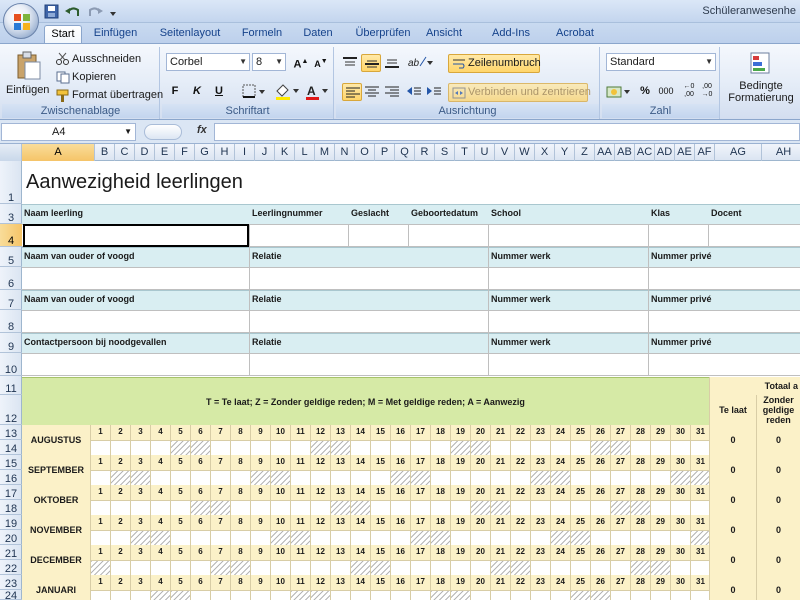 This screenshot has height=600, width=800. Describe the element at coordinates (63, 34) in the screenshot. I see `tab-start: Start` at that location.